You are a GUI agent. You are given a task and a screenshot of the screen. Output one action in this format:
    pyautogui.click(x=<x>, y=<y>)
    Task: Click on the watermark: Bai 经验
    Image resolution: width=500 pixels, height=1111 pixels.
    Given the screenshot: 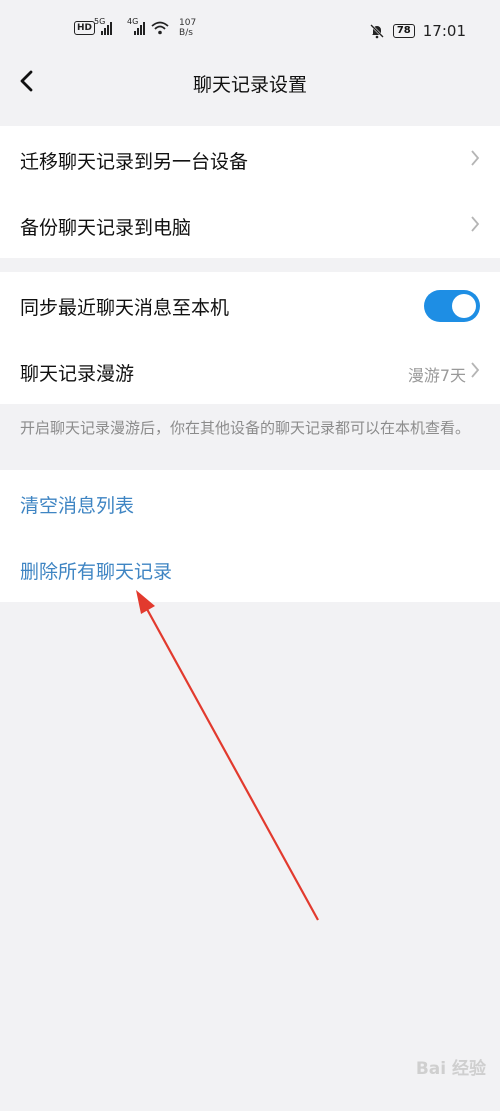 What is the action you would take?
    pyautogui.click(x=450, y=1069)
    